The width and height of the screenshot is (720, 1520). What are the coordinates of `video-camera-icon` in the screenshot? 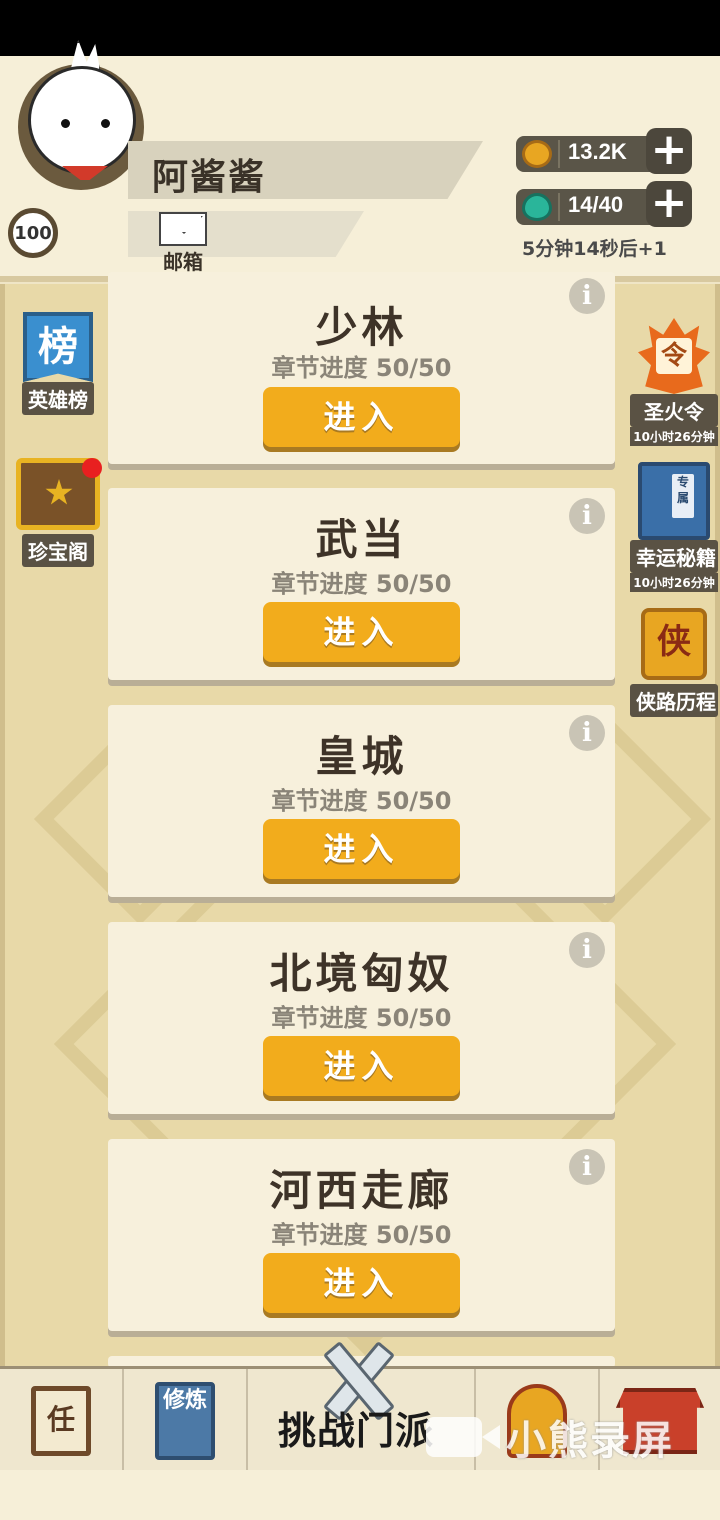 It's located at (463, 1437).